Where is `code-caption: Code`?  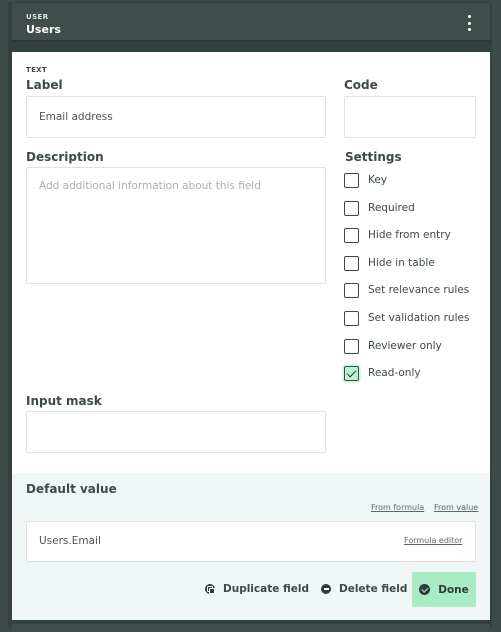 code-caption: Code is located at coordinates (361, 85).